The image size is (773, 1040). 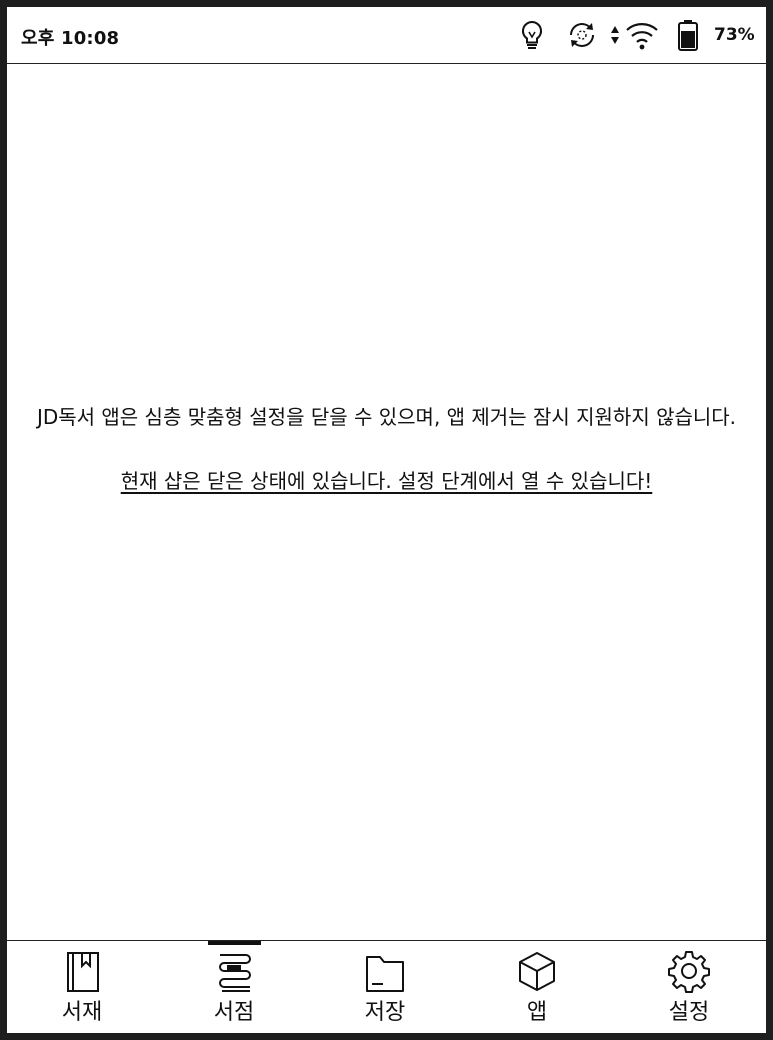 I want to click on wifi-icon, so click(x=642, y=35).